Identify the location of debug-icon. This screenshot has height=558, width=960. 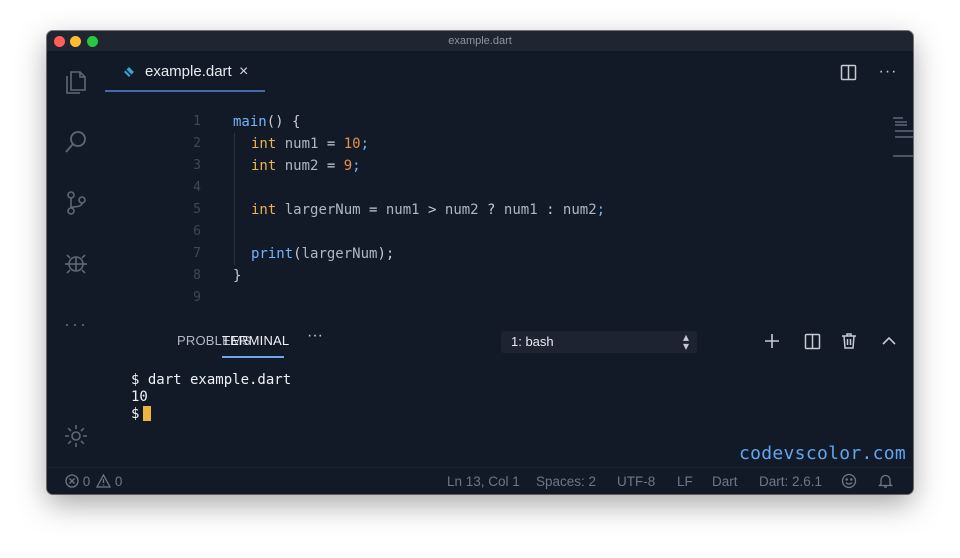
(76, 263).